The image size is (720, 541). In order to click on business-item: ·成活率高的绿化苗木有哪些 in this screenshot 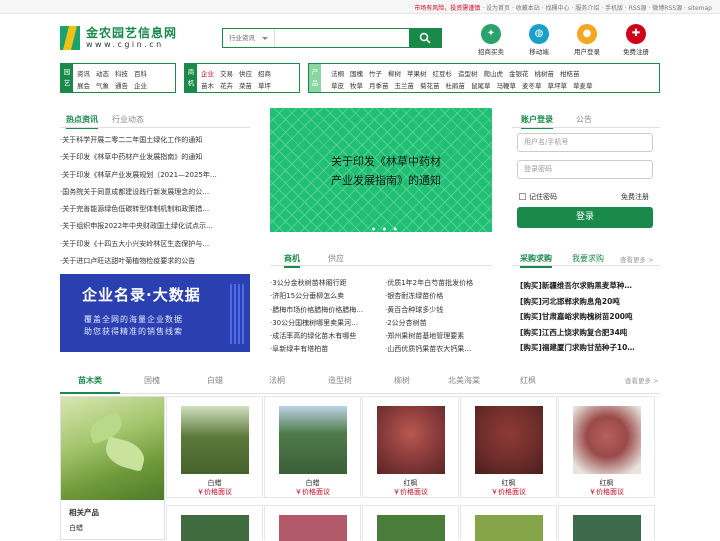, I will do `click(326, 336)`.